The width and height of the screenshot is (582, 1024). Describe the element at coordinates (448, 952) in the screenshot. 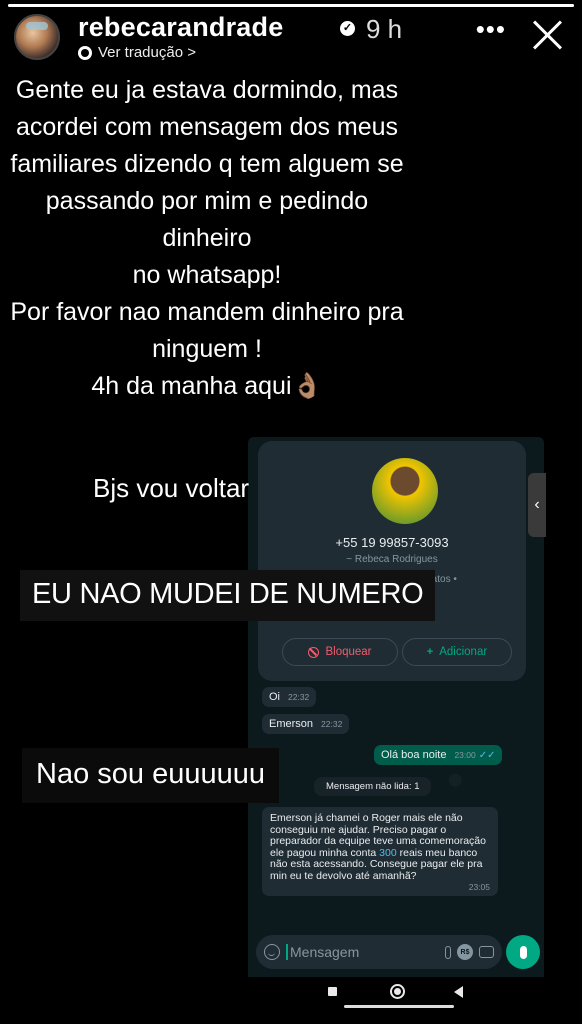

I see `attach-icon` at that location.